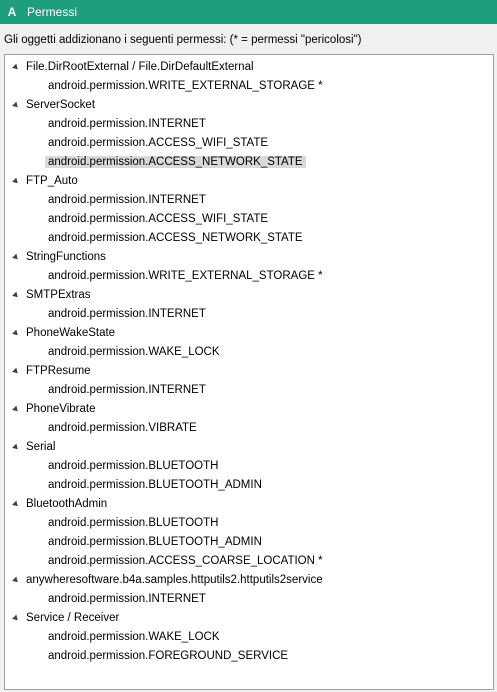  I want to click on tree-node-label: Service / Receiver, so click(73, 618).